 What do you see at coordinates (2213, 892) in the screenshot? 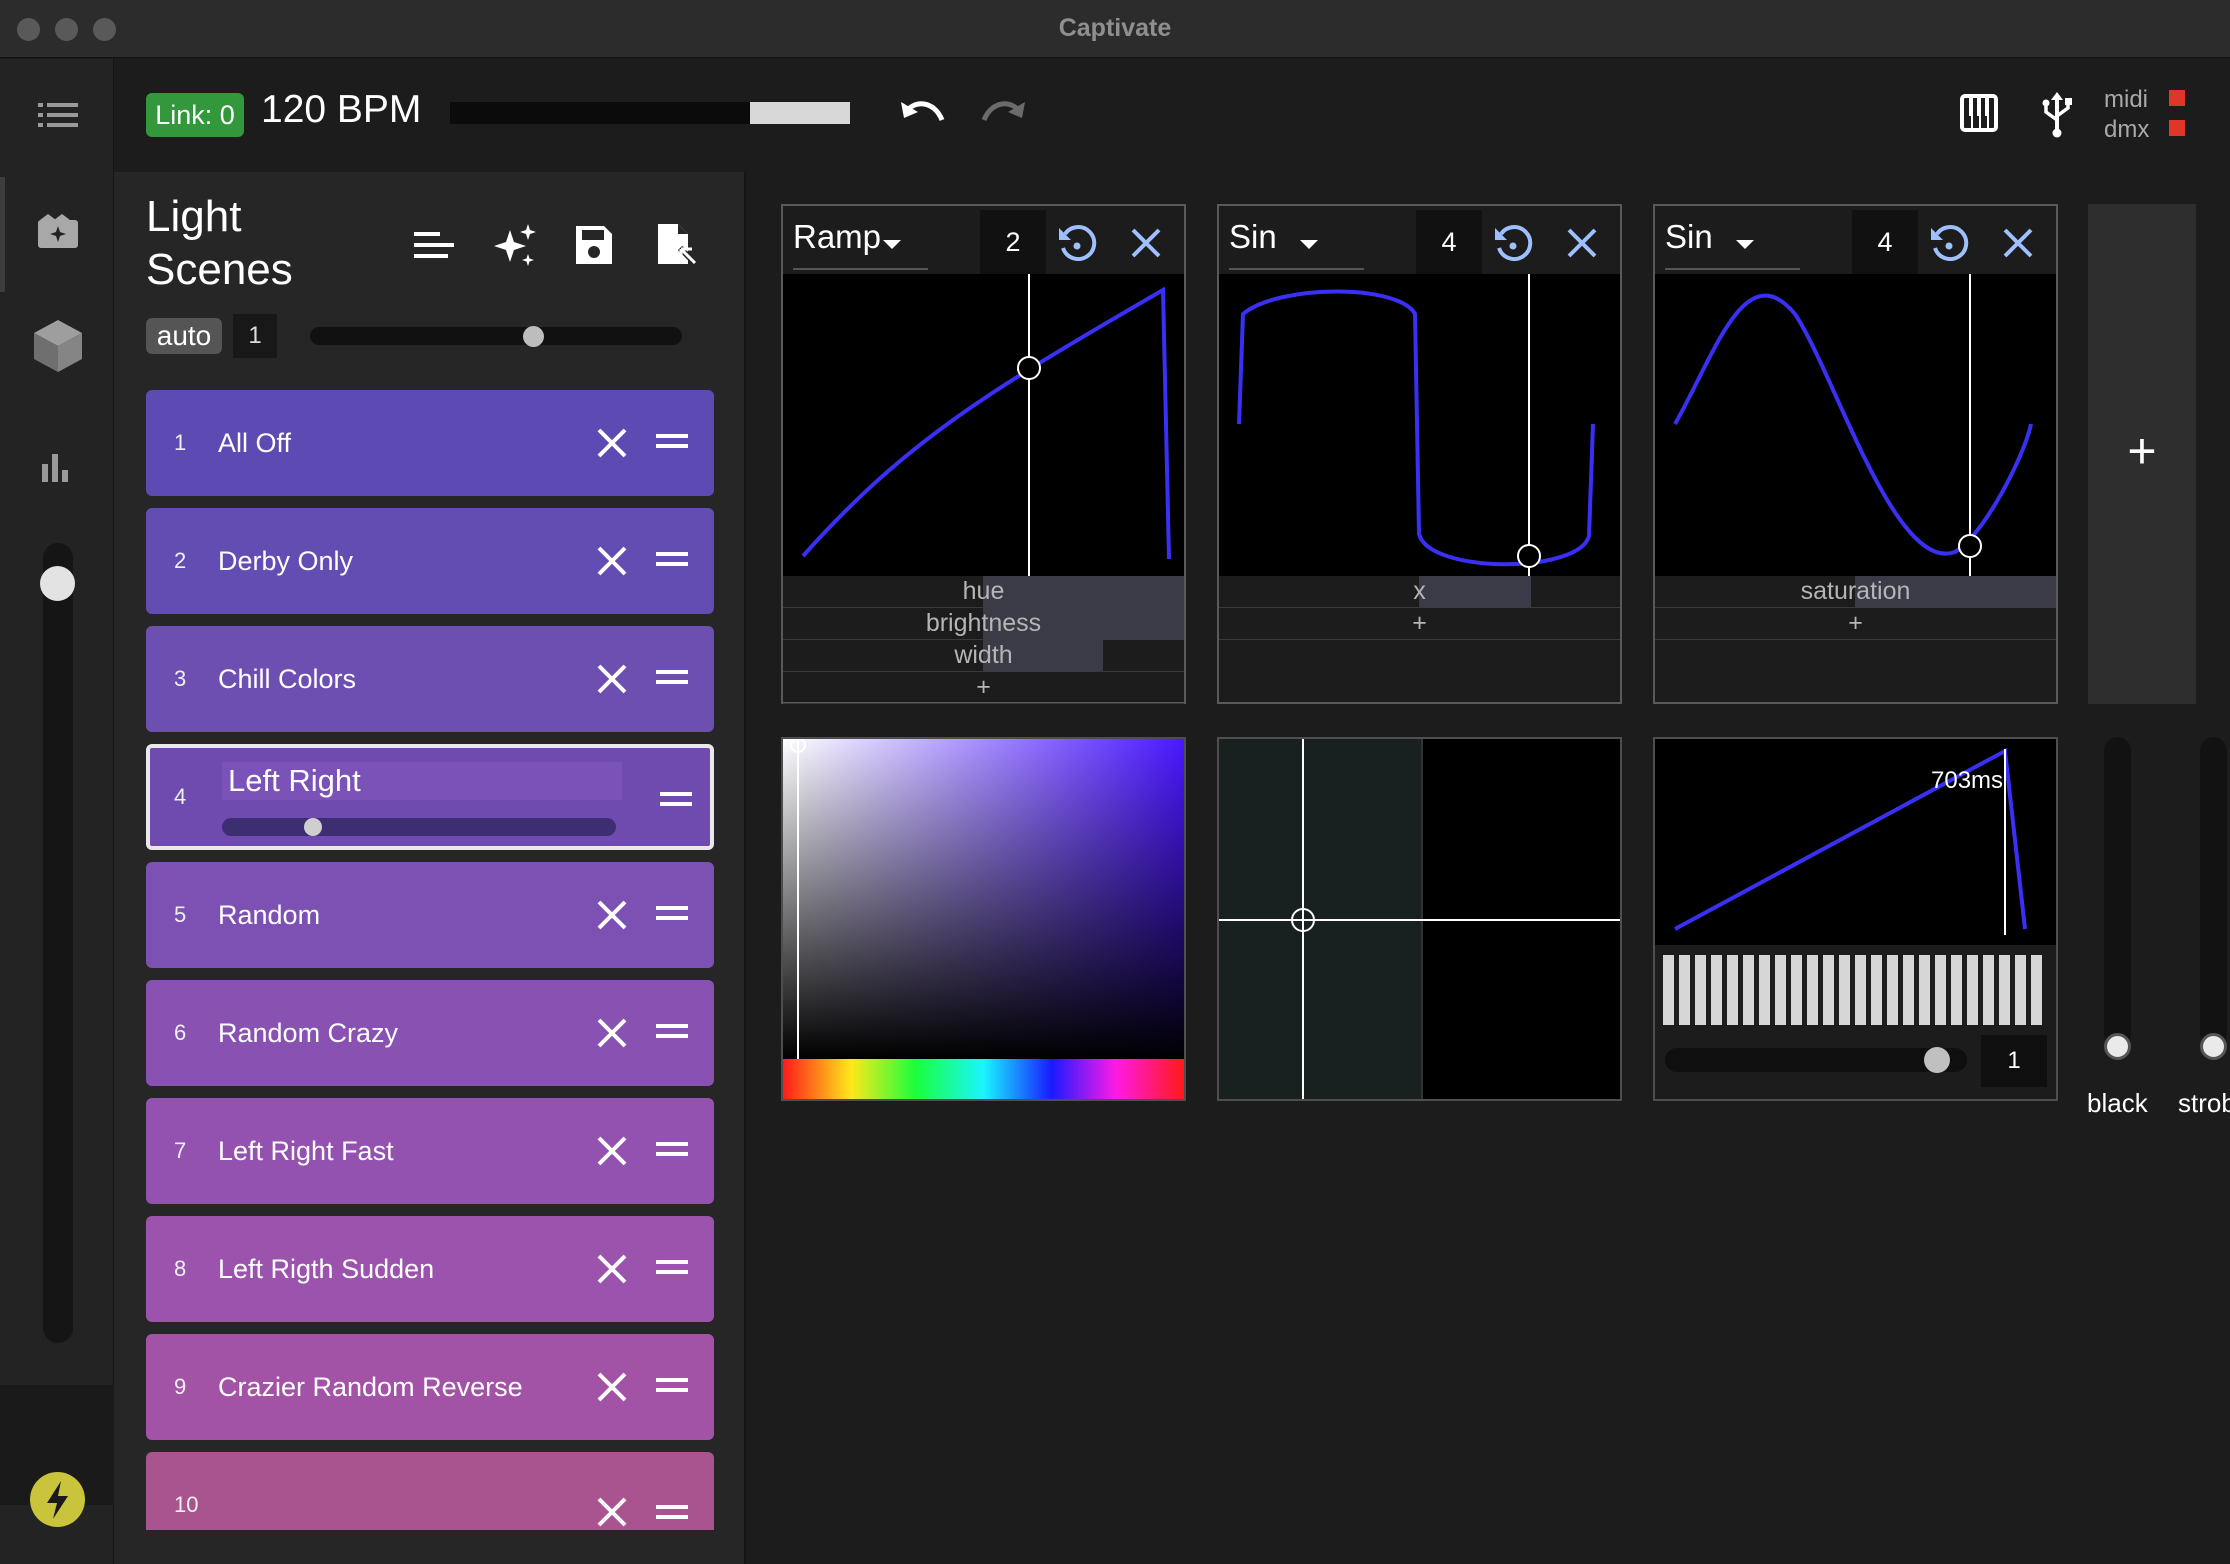
I see `strobe-fader-track` at bounding box center [2213, 892].